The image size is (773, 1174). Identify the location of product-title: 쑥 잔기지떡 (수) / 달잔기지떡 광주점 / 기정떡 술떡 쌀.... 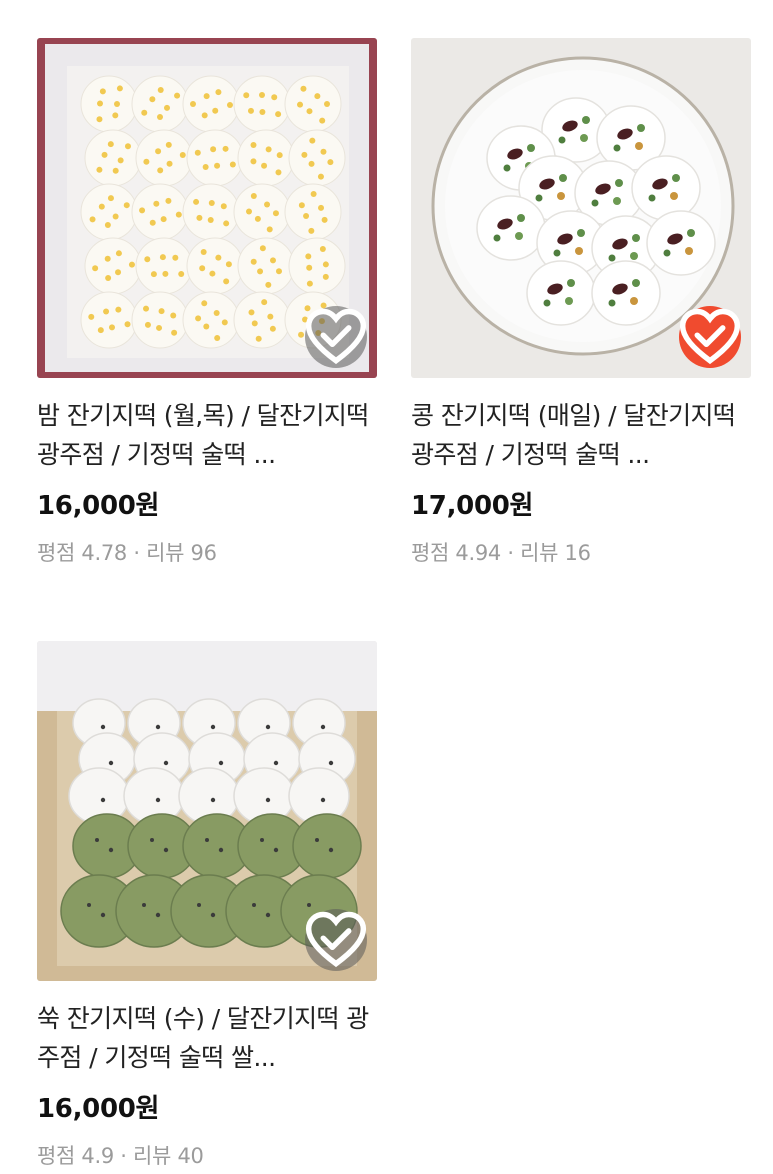
(207, 1038).